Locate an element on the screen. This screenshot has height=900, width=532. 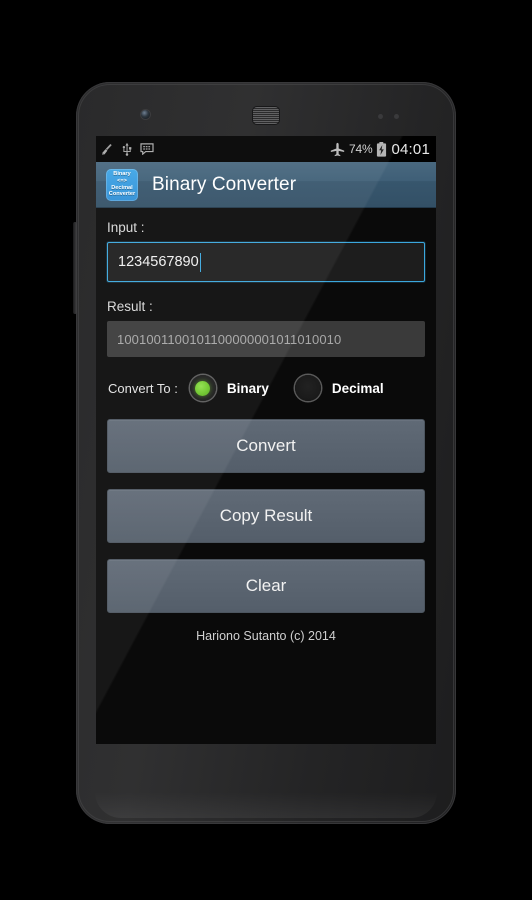
battery-percent-label: 74% is located at coordinates (361, 149).